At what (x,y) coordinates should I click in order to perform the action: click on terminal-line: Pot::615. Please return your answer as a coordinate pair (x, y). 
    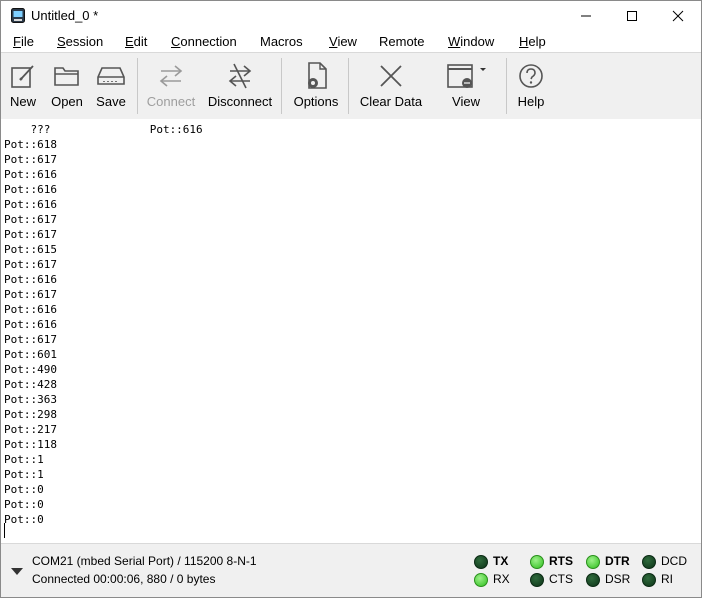
    Looking at the image, I should click on (30, 249).